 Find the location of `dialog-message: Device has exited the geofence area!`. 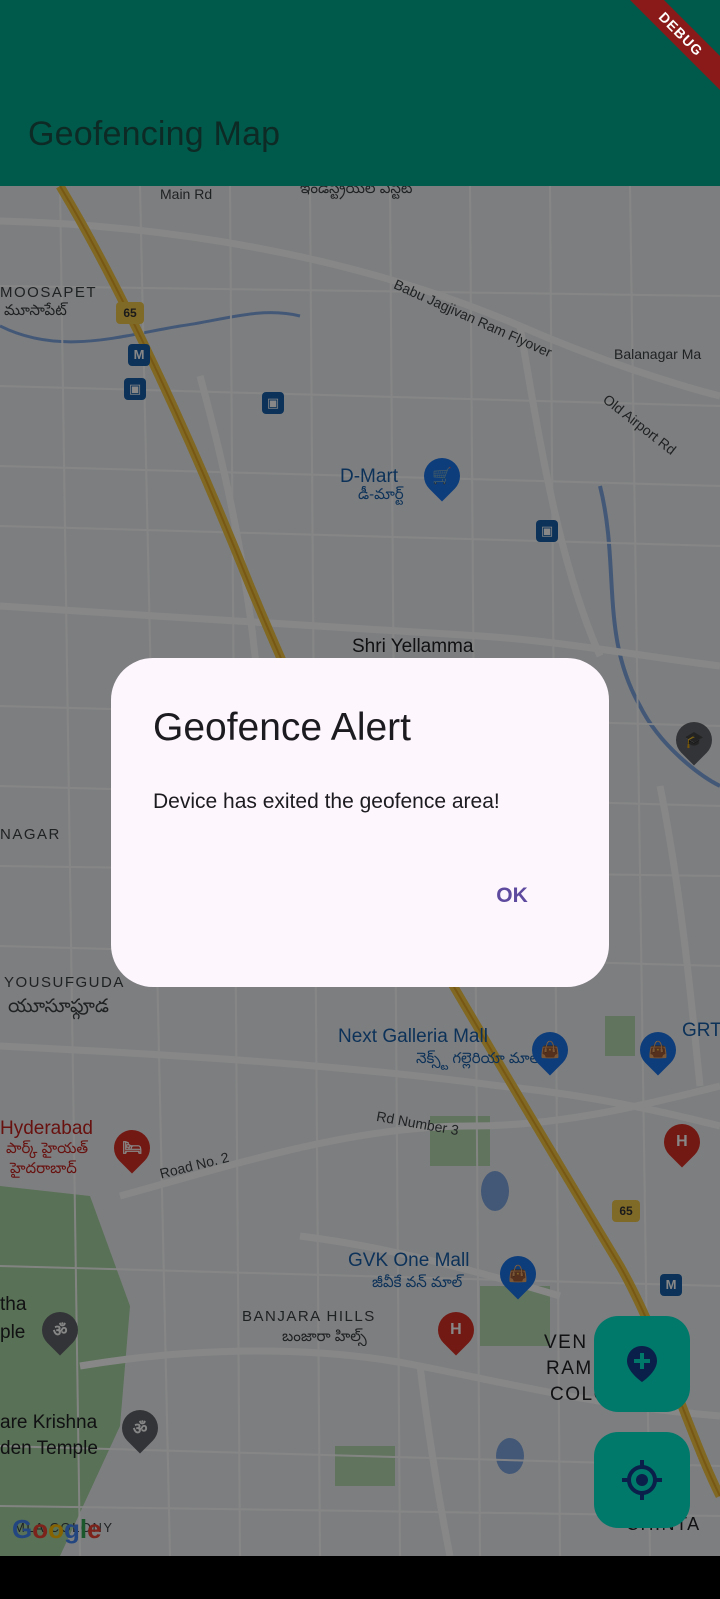

dialog-message: Device has exited the geofence area! is located at coordinates (326, 801).